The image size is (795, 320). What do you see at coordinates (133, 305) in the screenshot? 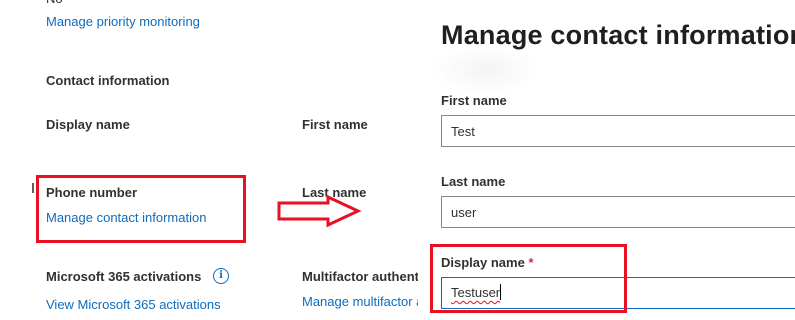
I see `view-microsoft-365-activations-link: View Microsoft 365 activations` at bounding box center [133, 305].